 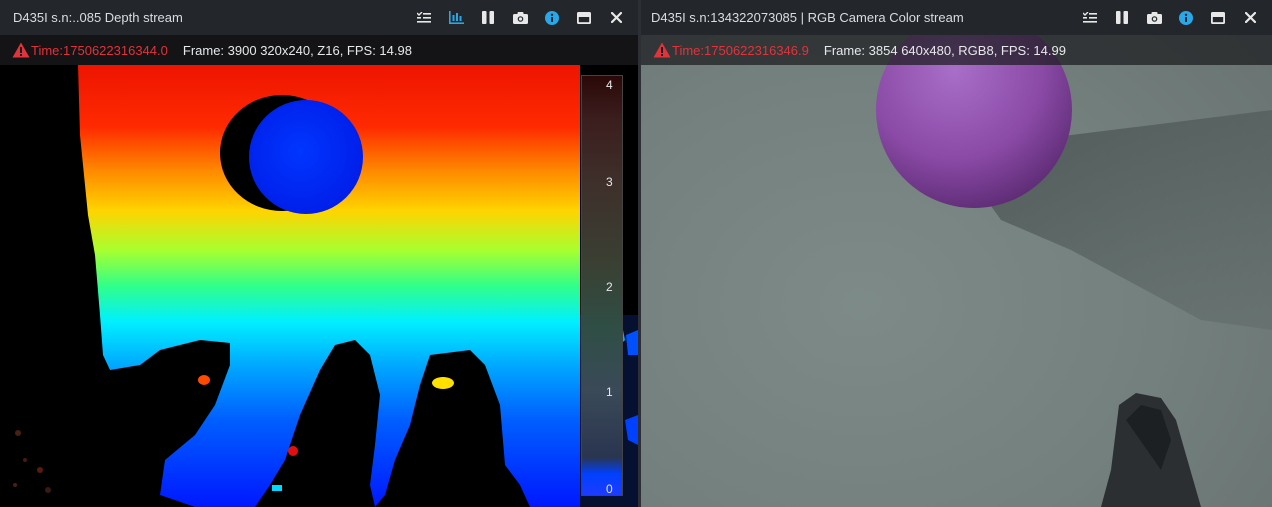 What do you see at coordinates (297, 50) in the screenshot?
I see `frame-info: Frame: 3900 320x240, Z16, FPS: 14.98` at bounding box center [297, 50].